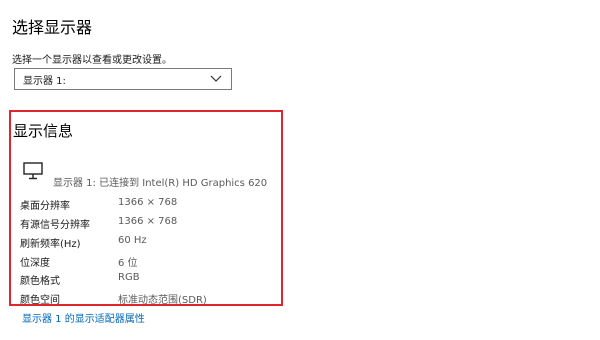 Image resolution: width=600 pixels, height=340 pixels. Describe the element at coordinates (123, 79) in the screenshot. I see `display-dropdown: 显示器 1:` at that location.